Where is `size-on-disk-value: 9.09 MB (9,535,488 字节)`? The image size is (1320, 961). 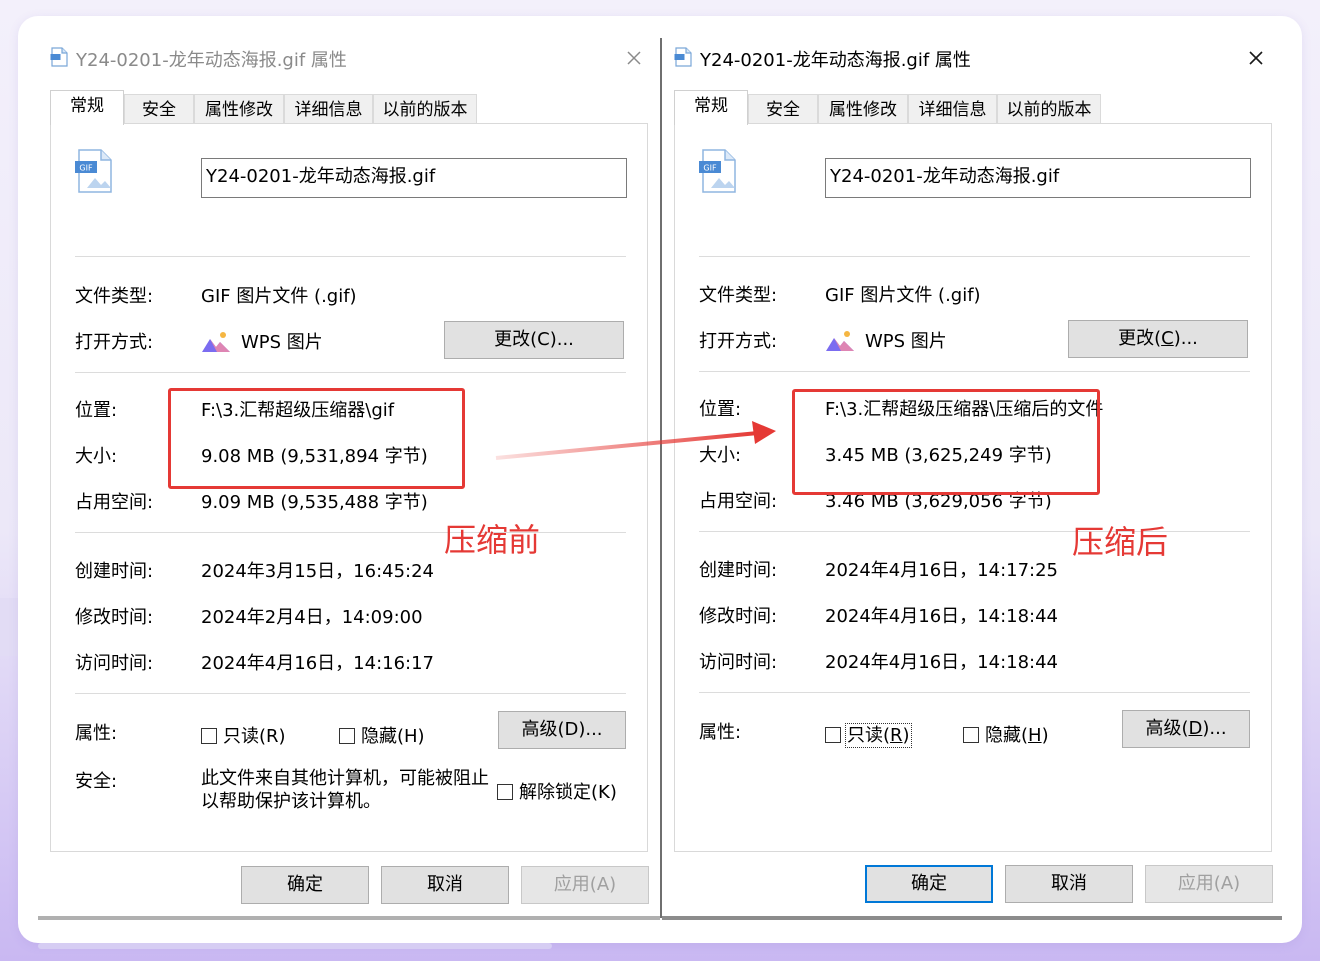
size-on-disk-value: 9.09 MB (9,535,488 字节) is located at coordinates (314, 502).